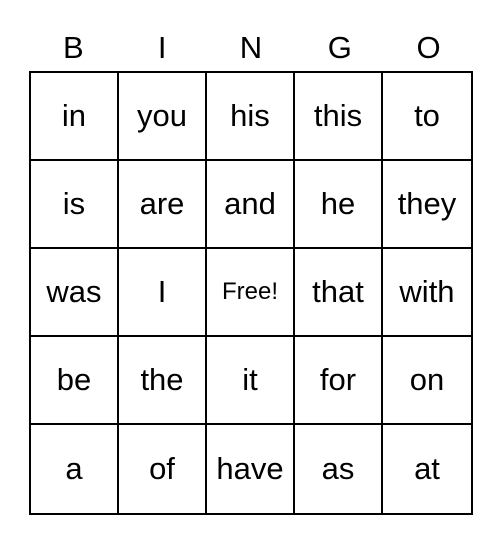 The width and height of the screenshot is (501, 544). I want to click on header-letter-i: I, so click(162, 47).